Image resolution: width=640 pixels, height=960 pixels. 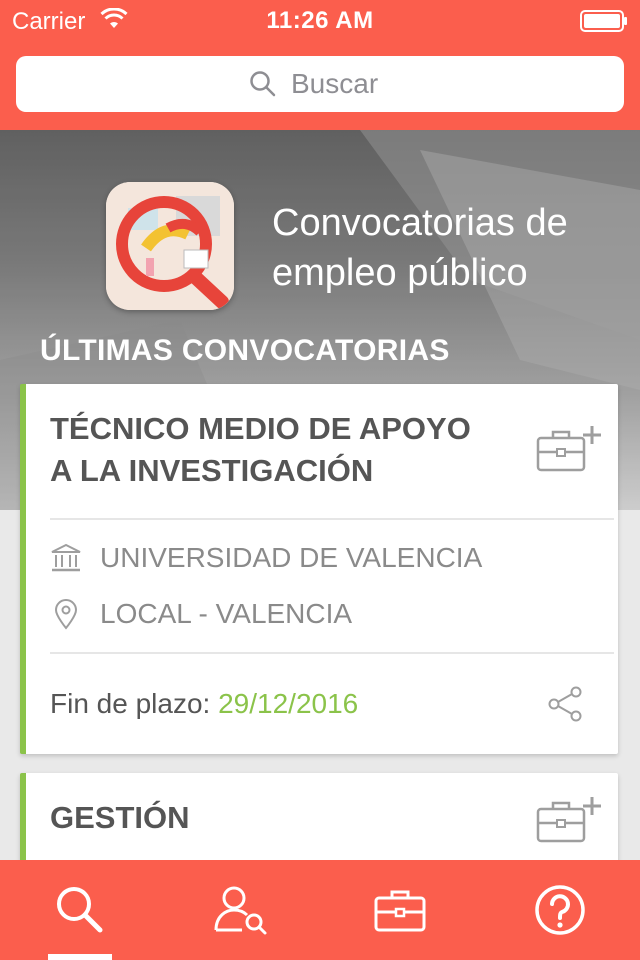 I want to click on active-tab-indicator, so click(x=80, y=957).